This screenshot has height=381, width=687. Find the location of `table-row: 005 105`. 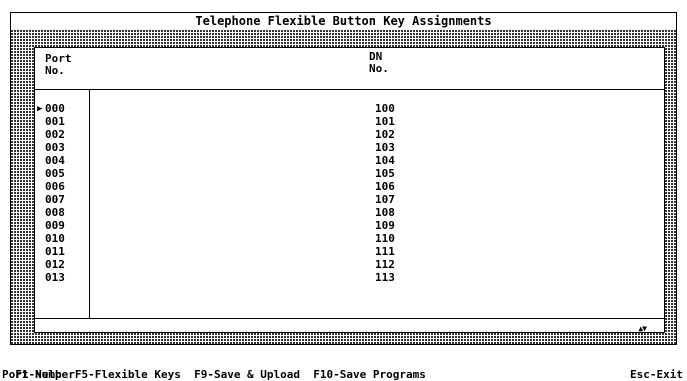

table-row: 005 105 is located at coordinates (349, 174).